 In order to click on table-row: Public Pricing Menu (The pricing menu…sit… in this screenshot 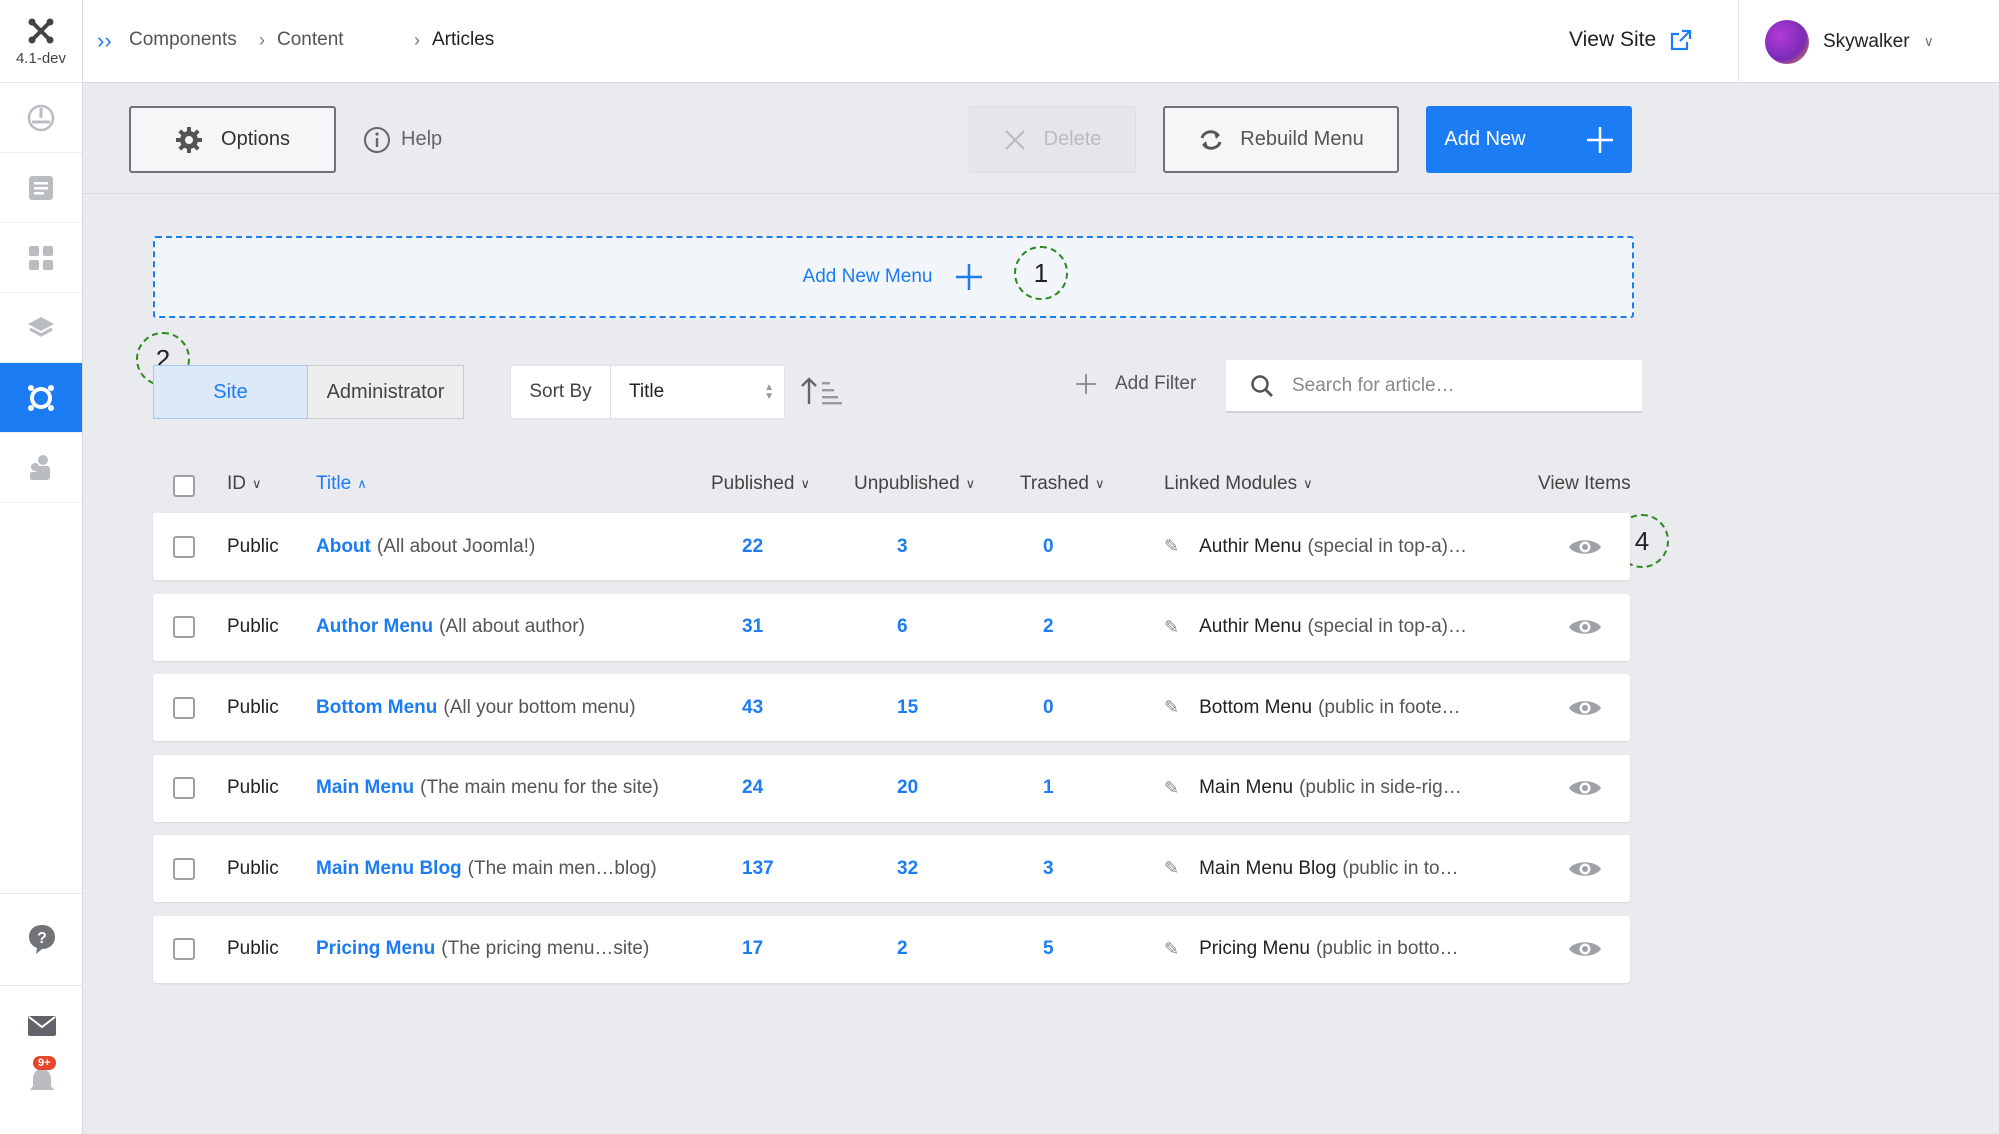, I will do `click(891, 949)`.